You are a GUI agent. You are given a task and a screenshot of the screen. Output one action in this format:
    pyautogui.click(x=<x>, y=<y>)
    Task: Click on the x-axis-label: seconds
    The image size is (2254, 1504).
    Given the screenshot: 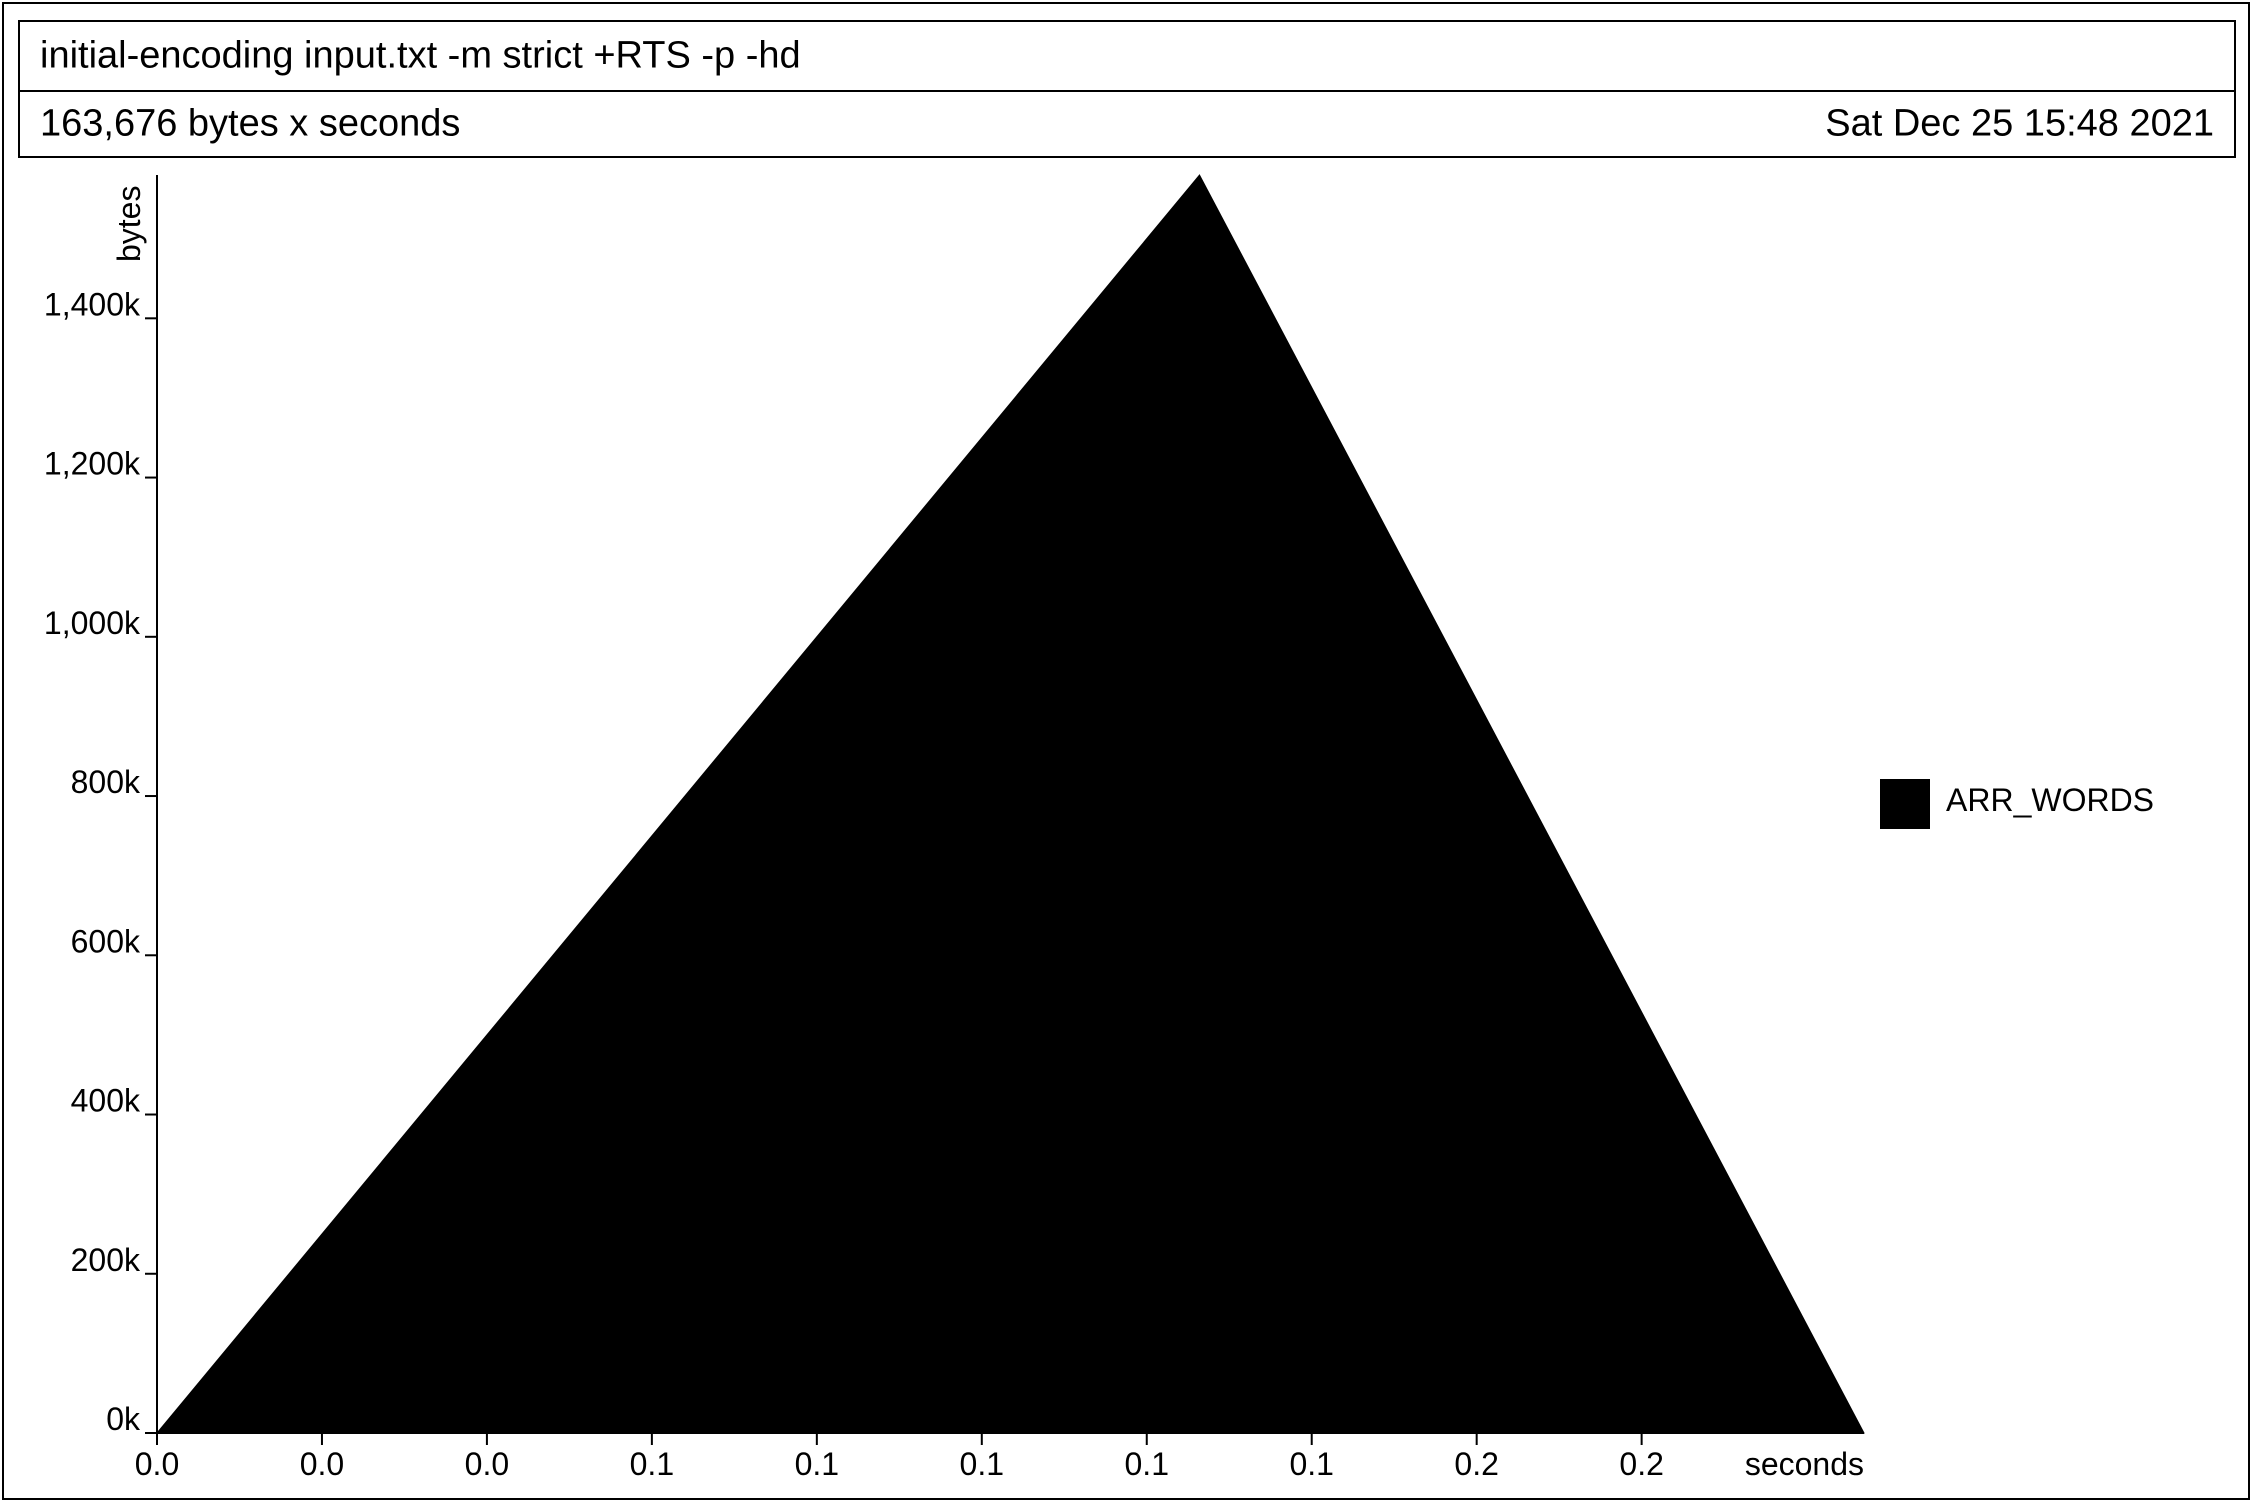 What is the action you would take?
    pyautogui.click(x=1804, y=1464)
    